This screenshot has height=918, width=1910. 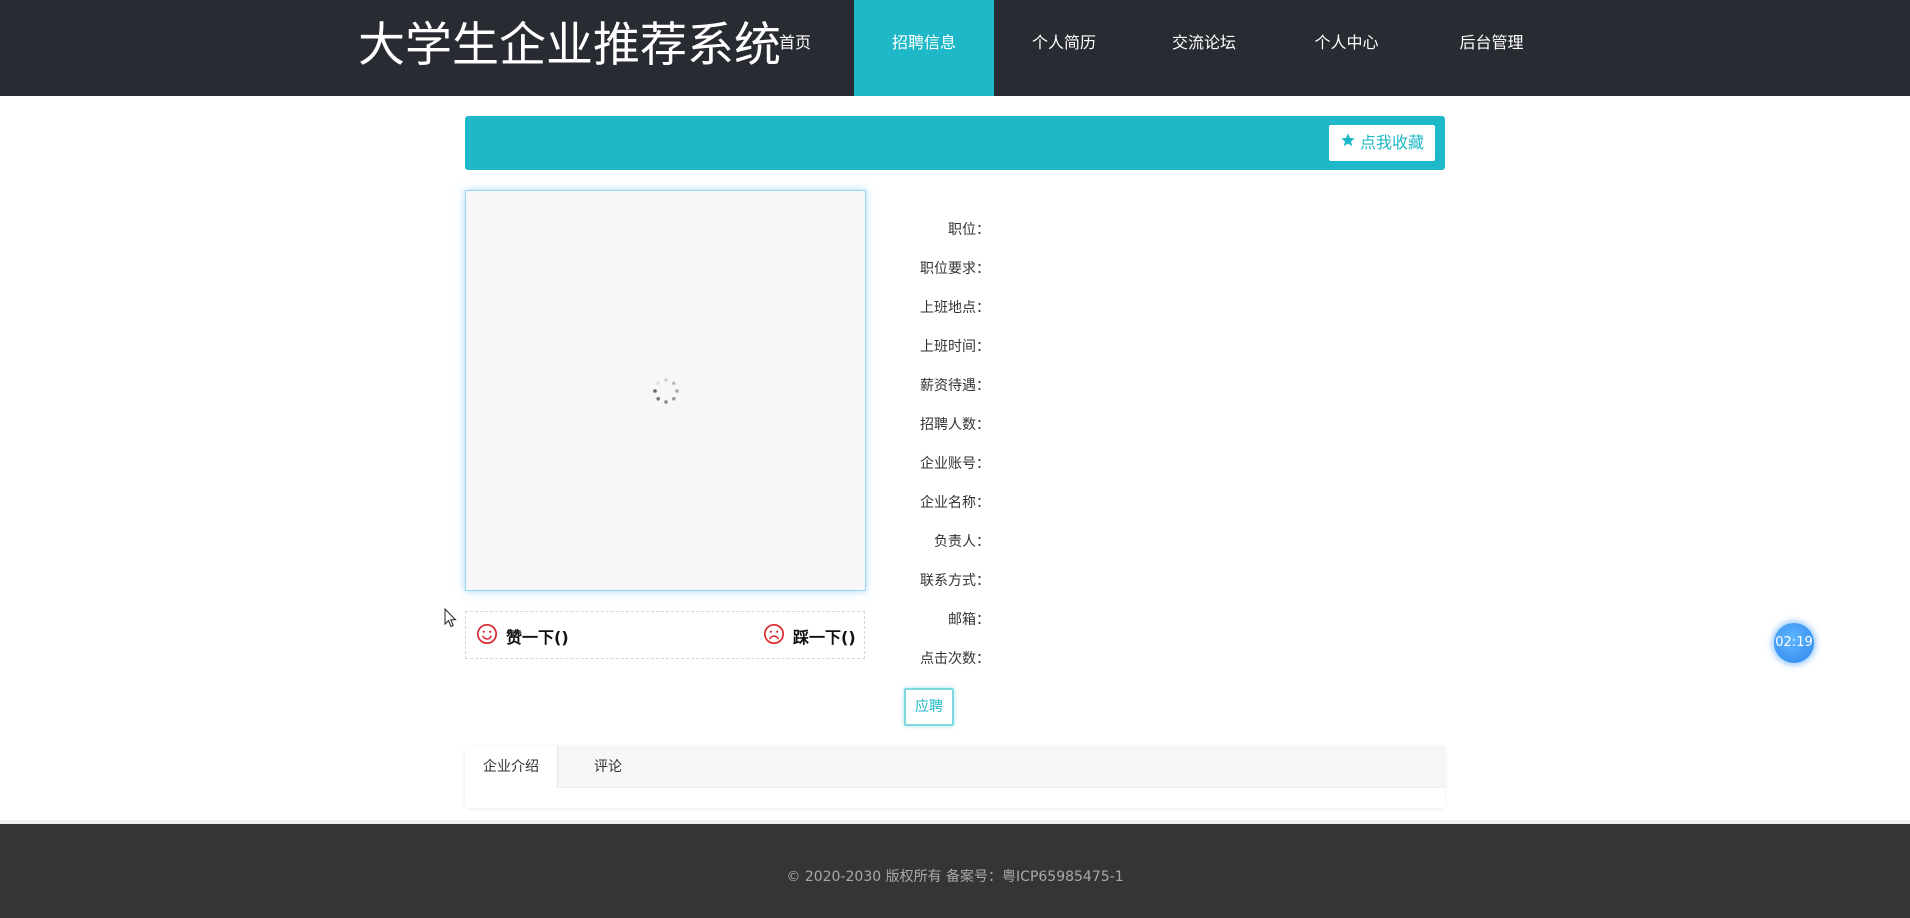 I want to click on tab-company-intro: 企业介绍, so click(x=511, y=767).